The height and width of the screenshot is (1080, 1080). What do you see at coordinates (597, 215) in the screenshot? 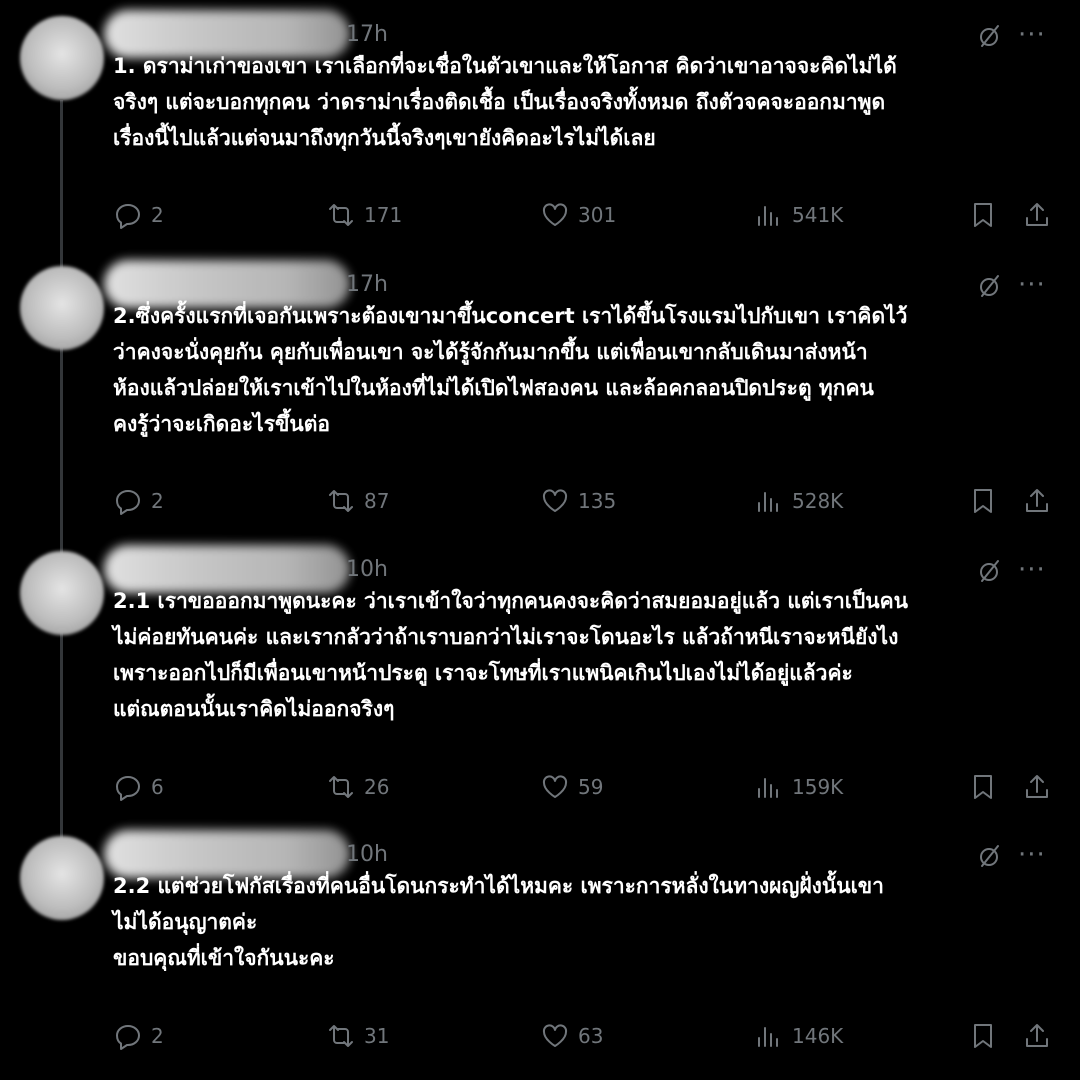
I see `like-count: 301` at bounding box center [597, 215].